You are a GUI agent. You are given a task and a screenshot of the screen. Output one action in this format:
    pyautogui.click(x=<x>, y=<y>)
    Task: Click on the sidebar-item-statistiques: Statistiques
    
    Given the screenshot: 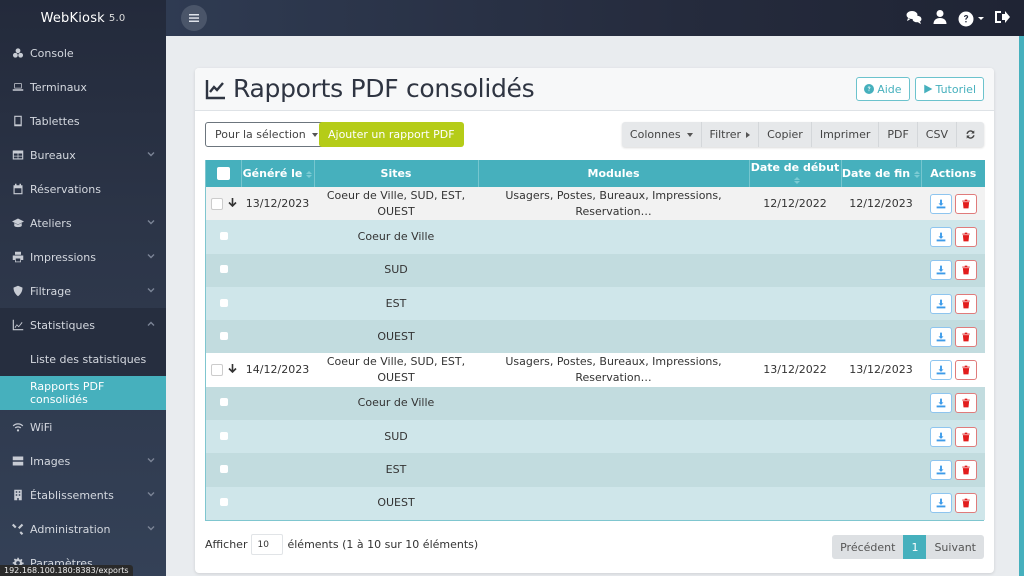 What is the action you would take?
    pyautogui.click(x=83, y=325)
    